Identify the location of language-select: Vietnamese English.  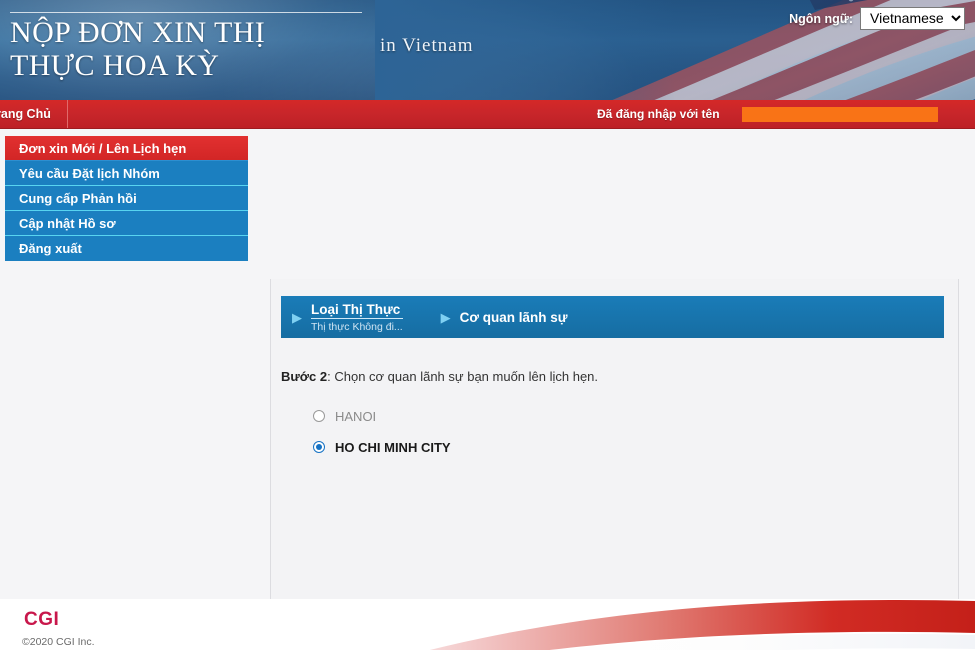
(912, 18).